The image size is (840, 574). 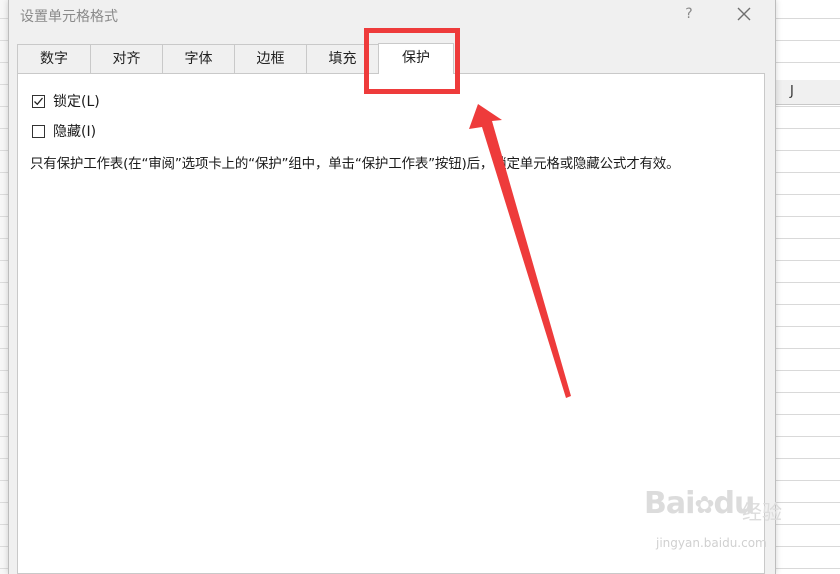 I want to click on hidden-label: 隐藏(I), so click(x=75, y=132).